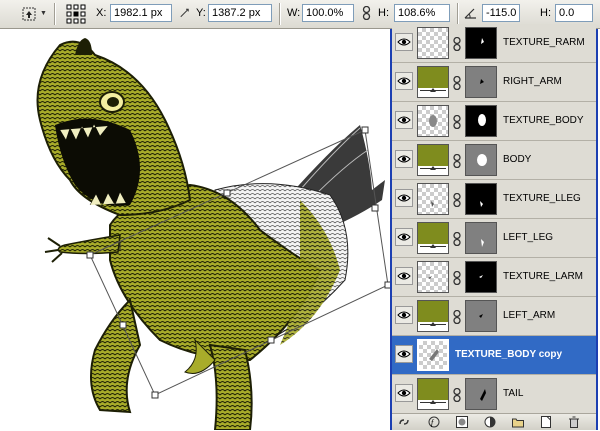  Describe the element at coordinates (574, 13) in the screenshot. I see `skew-horizontal-field: 0.0` at that location.